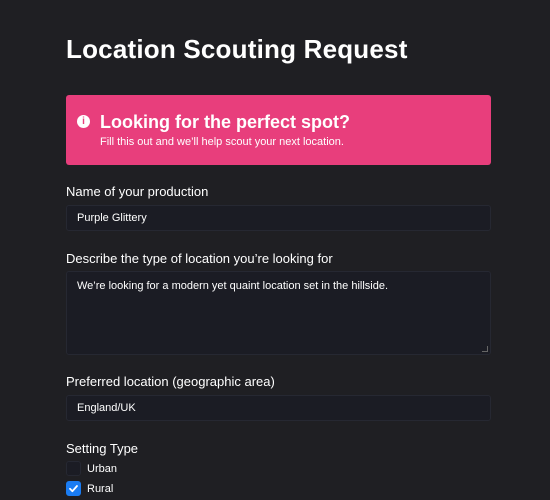  I want to click on setting-type-option-urban: Urban, so click(91, 468).